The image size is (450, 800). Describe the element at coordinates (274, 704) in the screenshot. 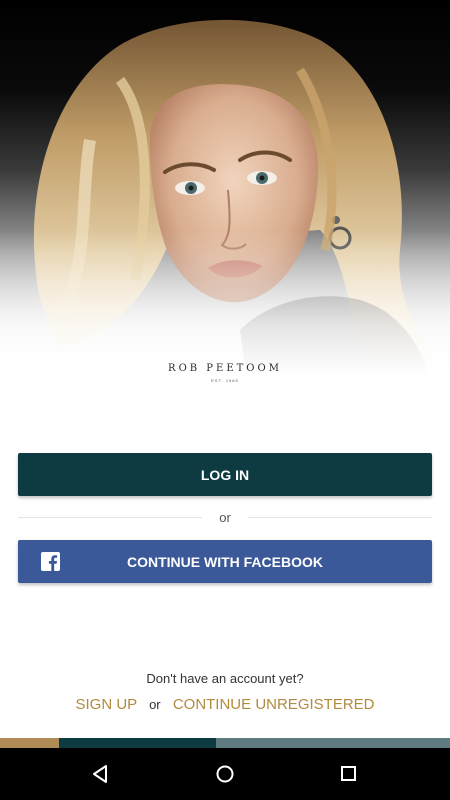

I see `continue-unregistered-link: CONTINUE UNREGISTERED` at that location.